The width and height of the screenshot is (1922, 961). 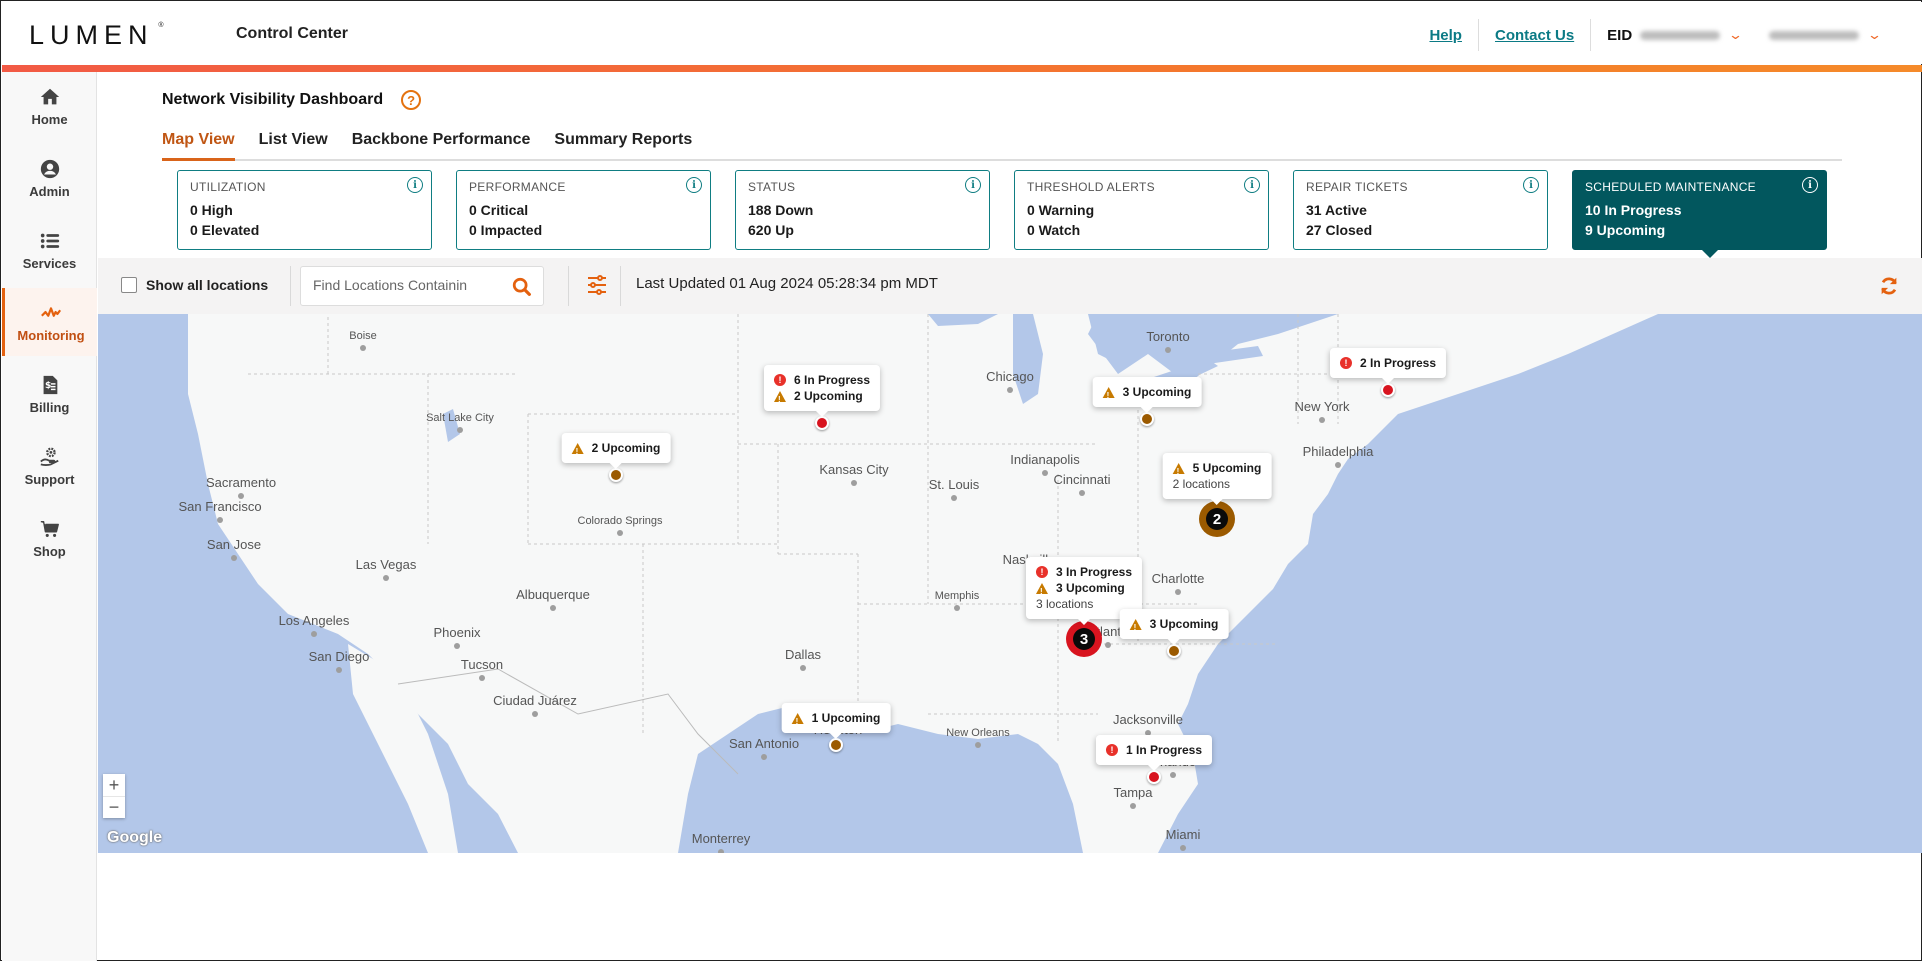 I want to click on card-value: 0 Warning, so click(x=1061, y=210).